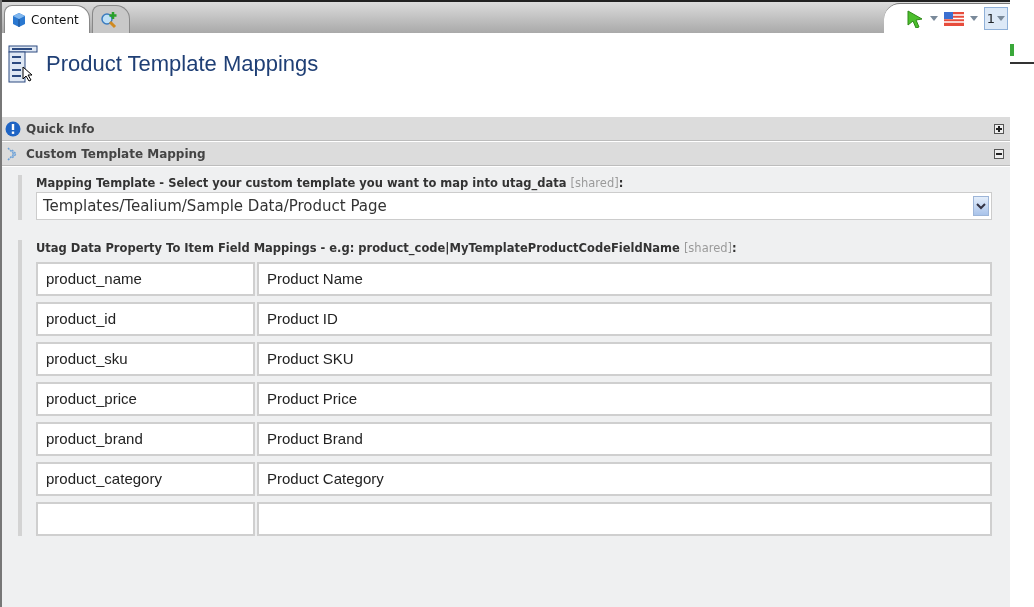 The image size is (1034, 607). Describe the element at coordinates (145, 398) in the screenshot. I see `property-input: product_price` at that location.